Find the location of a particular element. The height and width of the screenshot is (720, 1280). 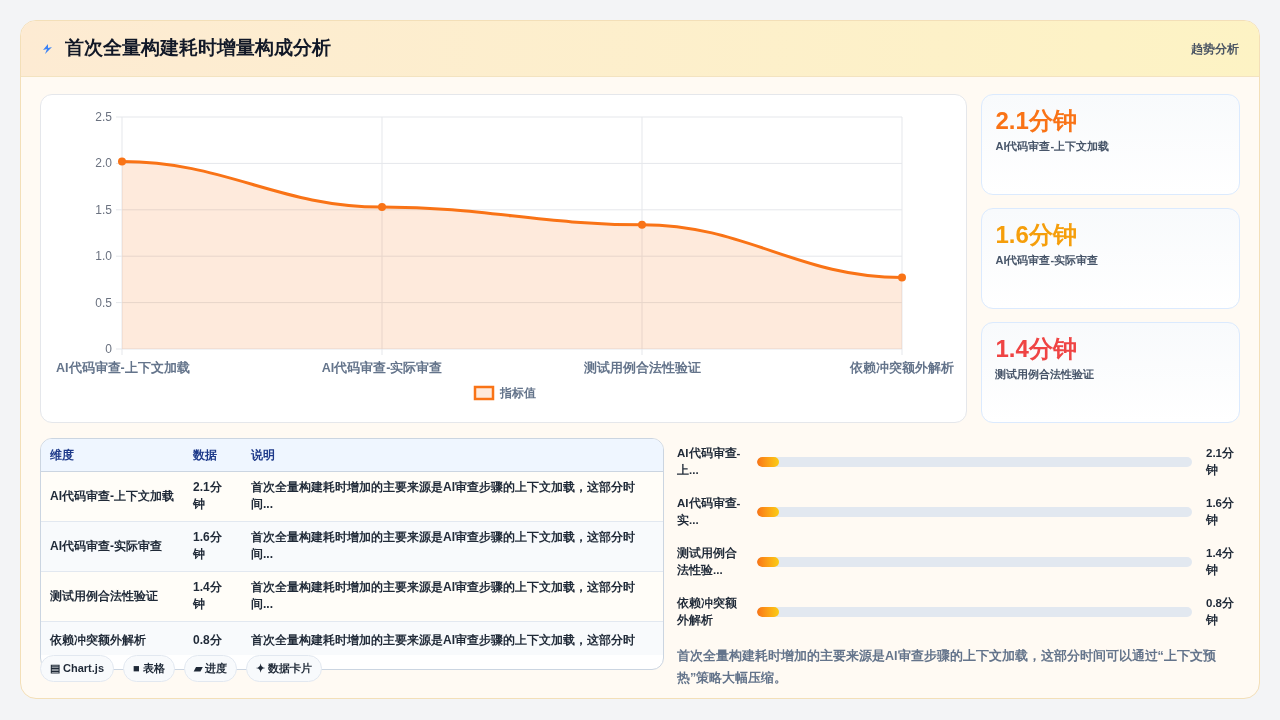

progress-label: 依赖冲突额外解析 is located at coordinates (707, 611).